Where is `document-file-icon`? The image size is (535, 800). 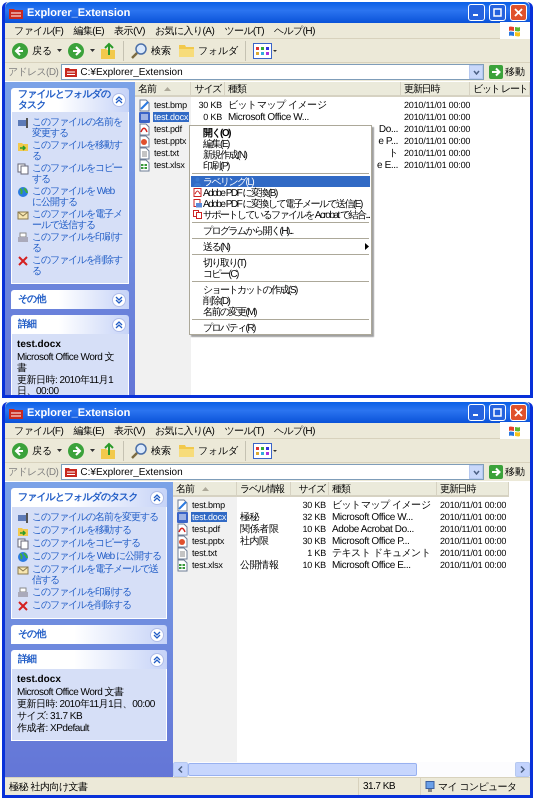 document-file-icon is located at coordinates (182, 517).